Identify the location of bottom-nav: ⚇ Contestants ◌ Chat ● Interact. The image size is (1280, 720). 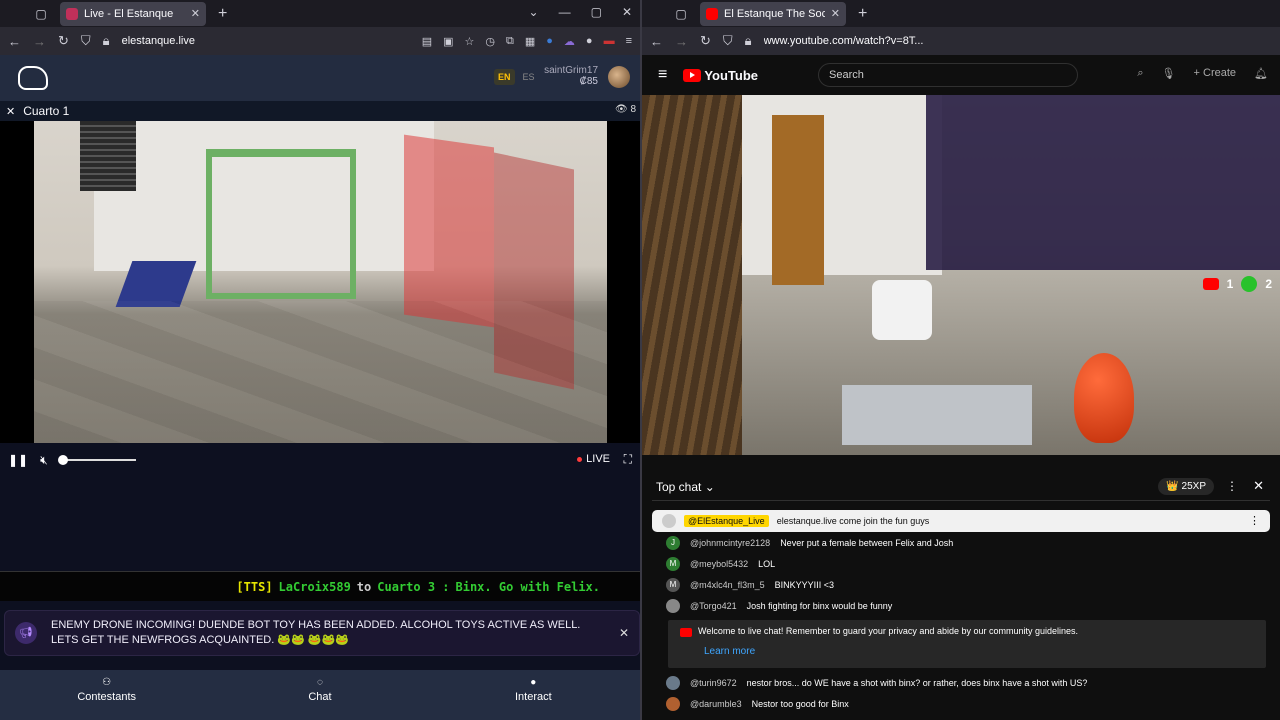
(320, 695).